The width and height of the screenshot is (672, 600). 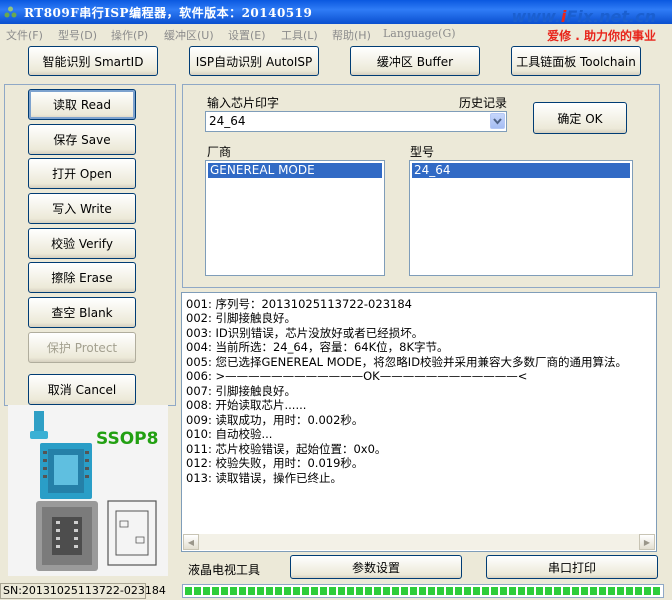 What do you see at coordinates (483, 103) in the screenshot?
I see `history-label: 历史记录` at bounding box center [483, 103].